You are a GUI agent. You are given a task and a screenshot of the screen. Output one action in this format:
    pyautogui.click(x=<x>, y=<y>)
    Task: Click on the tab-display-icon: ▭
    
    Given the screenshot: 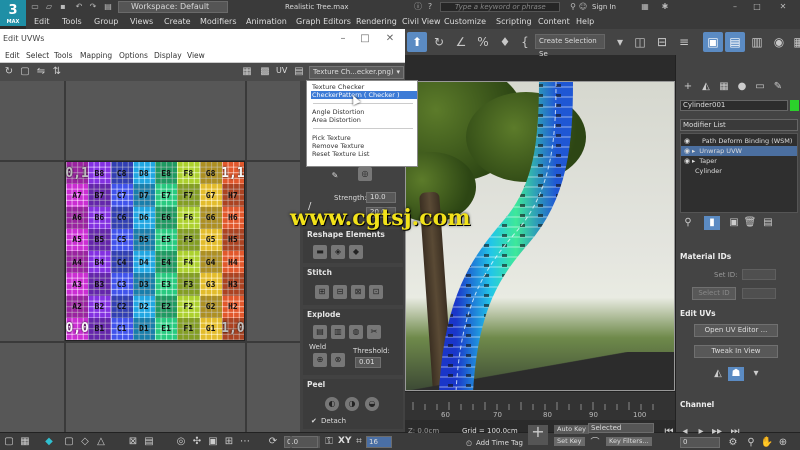 What is the action you would take?
    pyautogui.click(x=760, y=87)
    